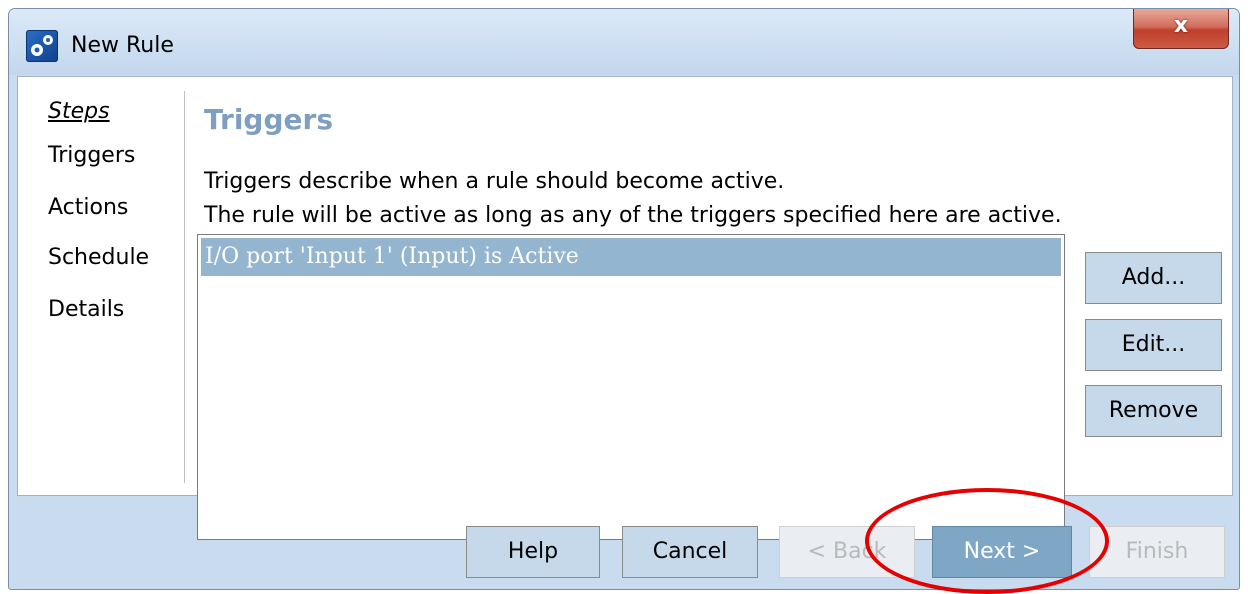 The image size is (1248, 594). Describe the element at coordinates (79, 111) in the screenshot. I see `steps-header: Steps` at that location.